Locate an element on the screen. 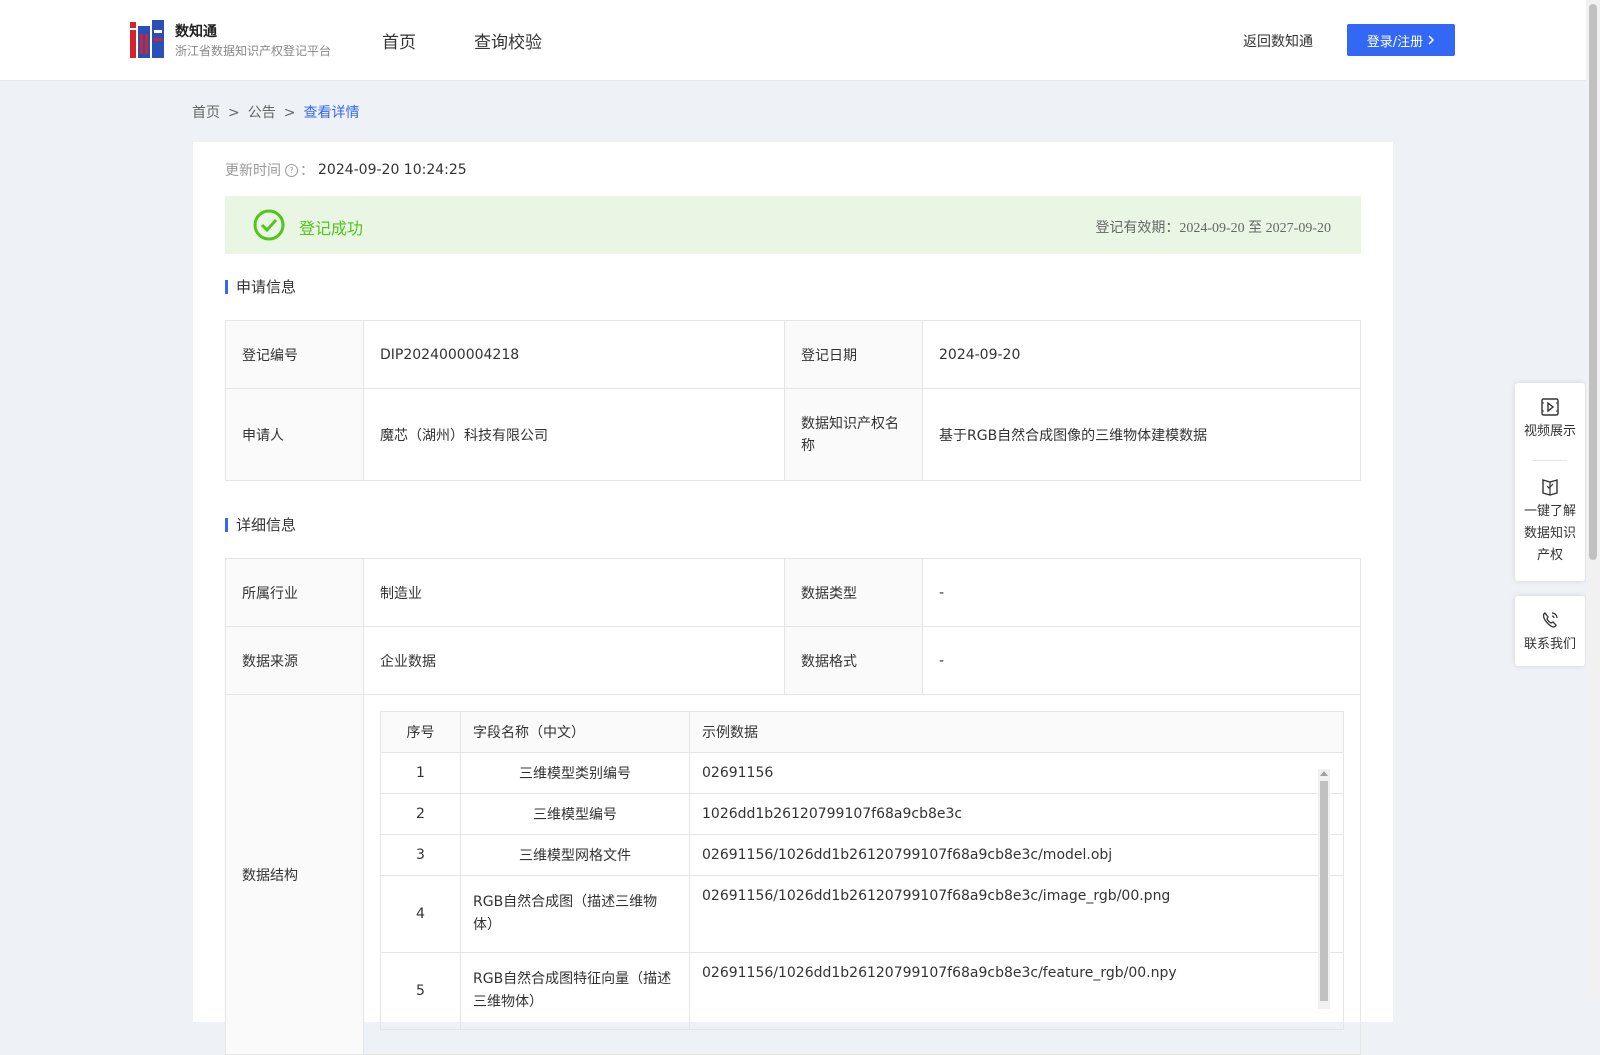 The height and width of the screenshot is (1055, 1600). update-time-label: 更新时间 is located at coordinates (253, 171).